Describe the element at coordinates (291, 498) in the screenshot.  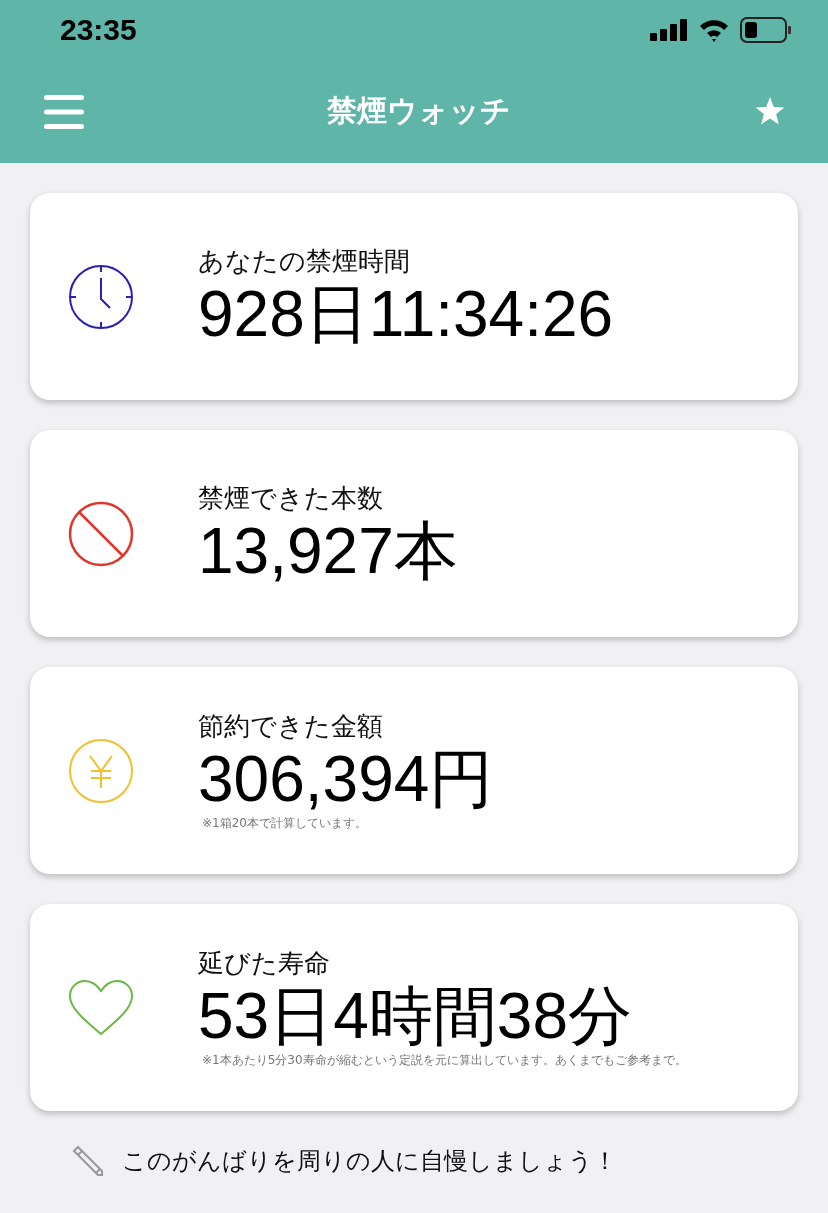
I see `card-label: 禁煙できた本数` at that location.